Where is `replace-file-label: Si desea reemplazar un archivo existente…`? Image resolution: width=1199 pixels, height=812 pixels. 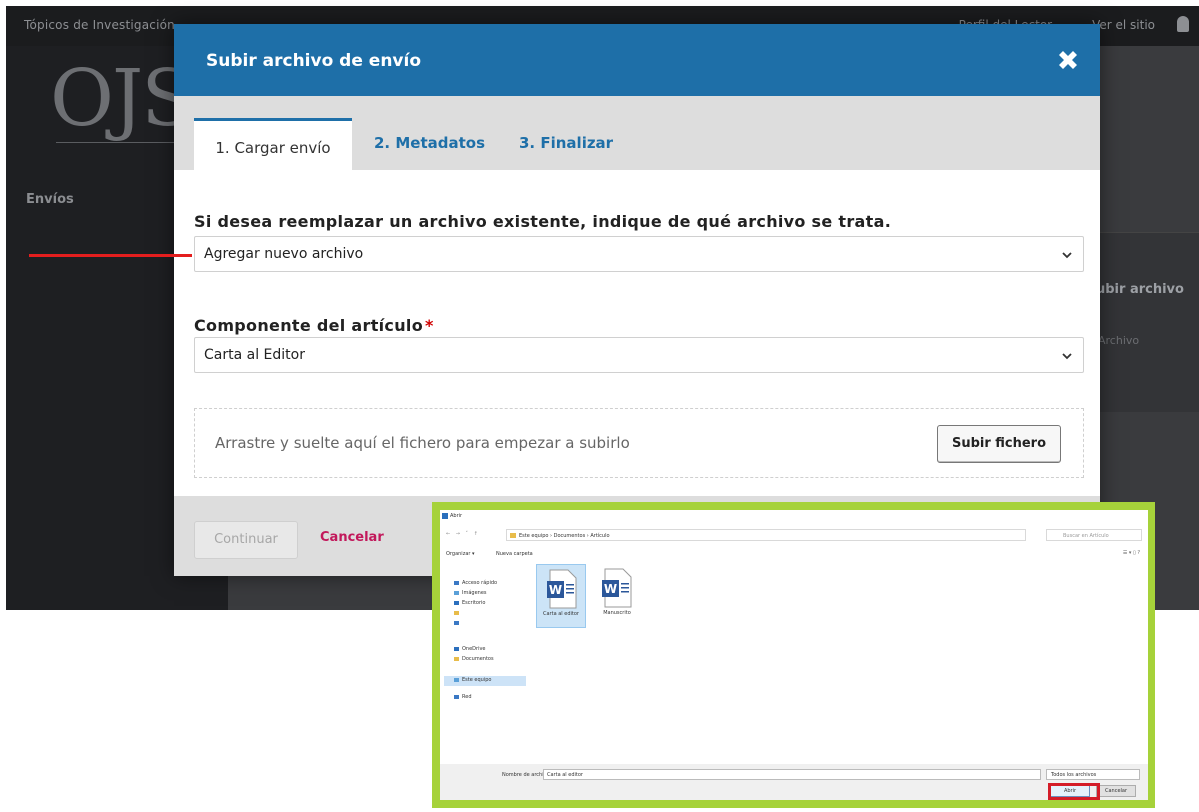 replace-file-label: Si desea reemplazar un archivo existente… is located at coordinates (543, 221).